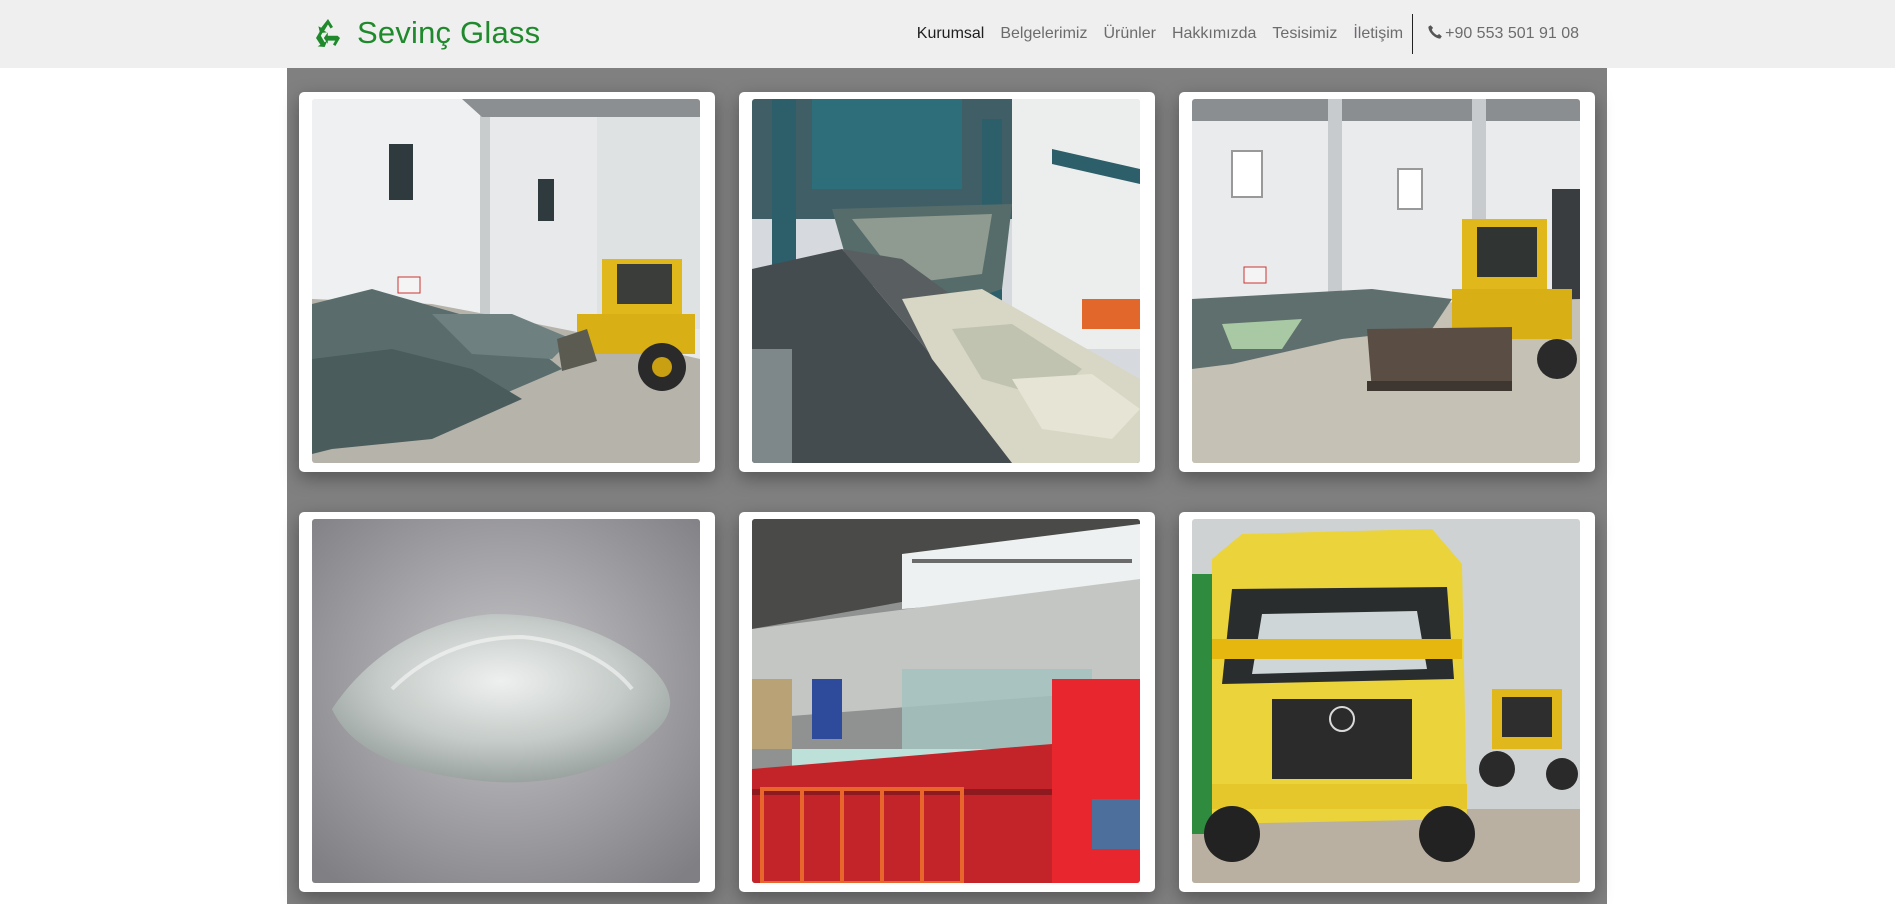 Image resolution: width=1895 pixels, height=904 pixels. What do you see at coordinates (1378, 34) in the screenshot?
I see `nav-item-iletisim: İletişim` at bounding box center [1378, 34].